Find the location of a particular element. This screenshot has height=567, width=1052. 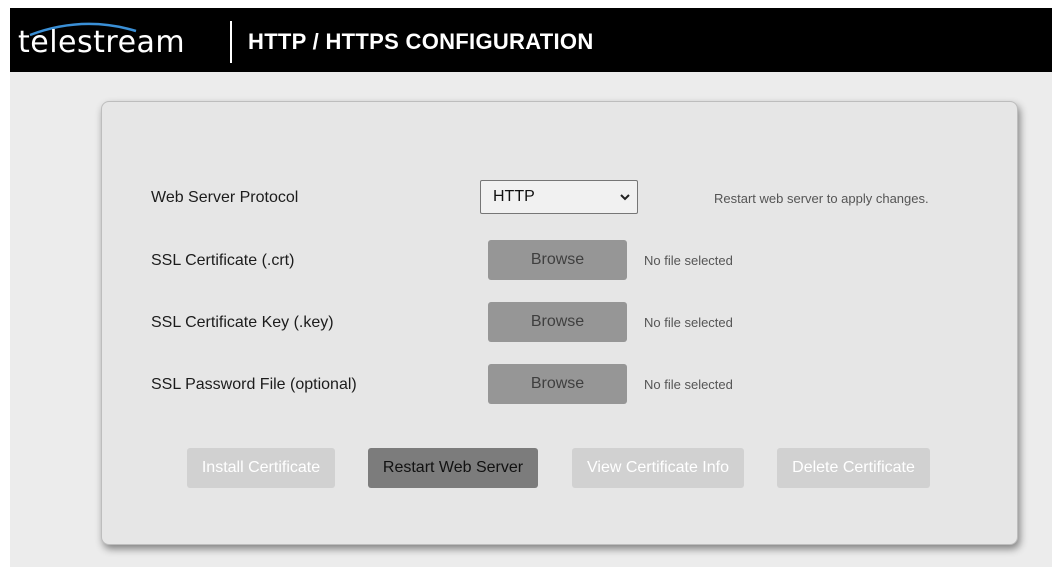

protocol-select-value: HTTP is located at coordinates (514, 196).